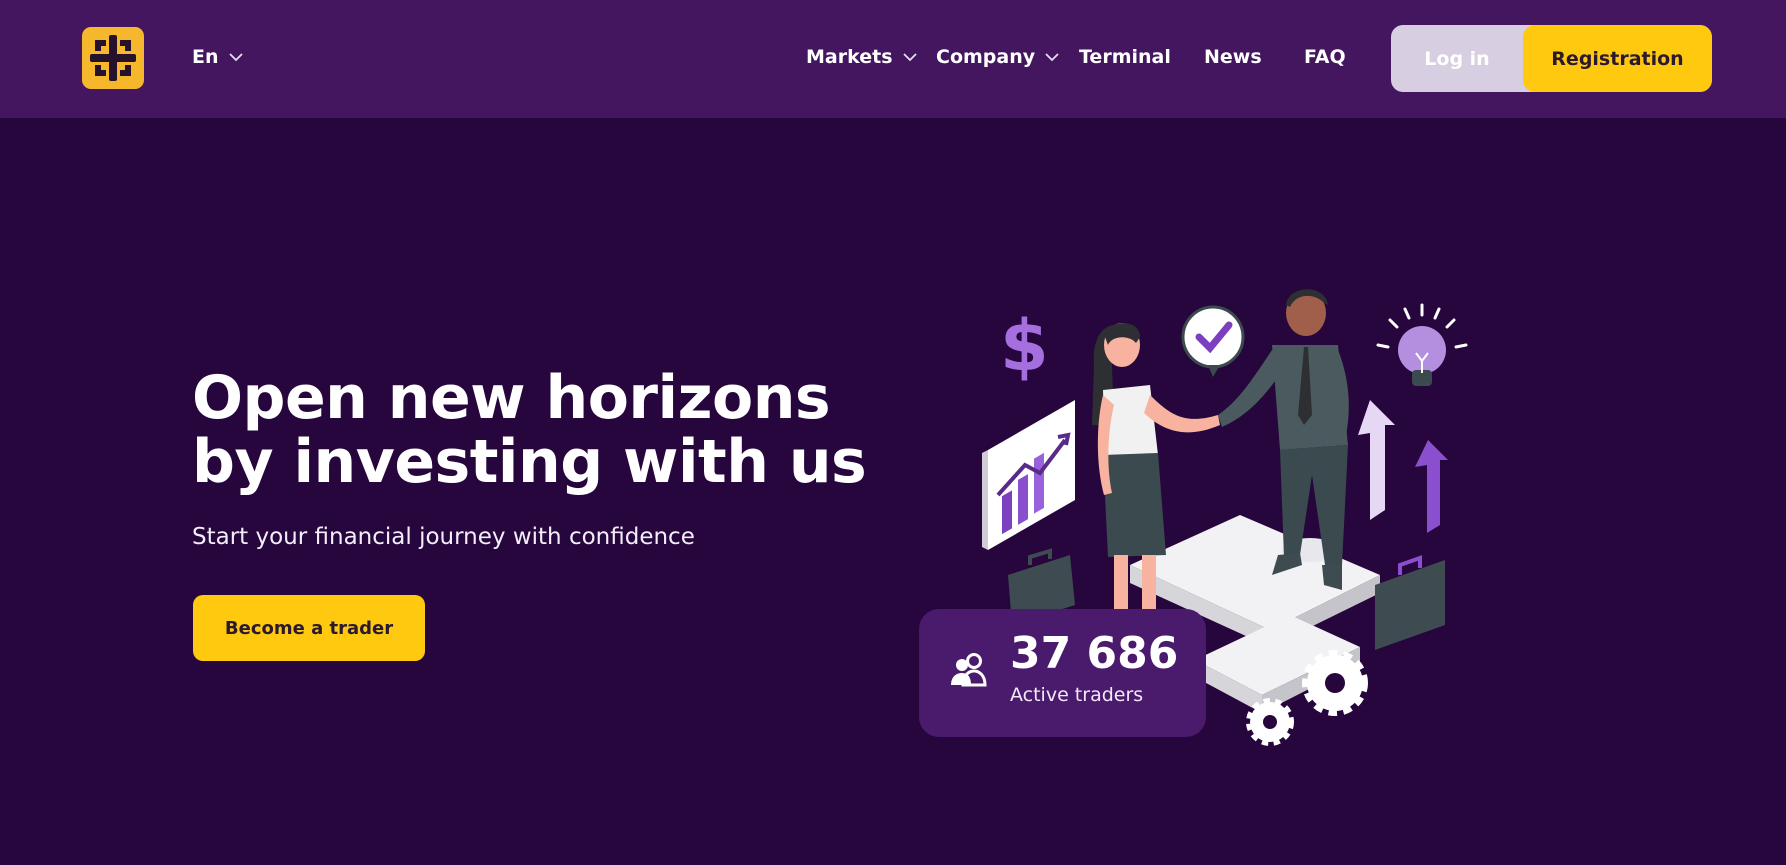 This screenshot has width=1786, height=865. Describe the element at coordinates (1213, 341) in the screenshot. I see `checkmark-bubble-icon` at that location.